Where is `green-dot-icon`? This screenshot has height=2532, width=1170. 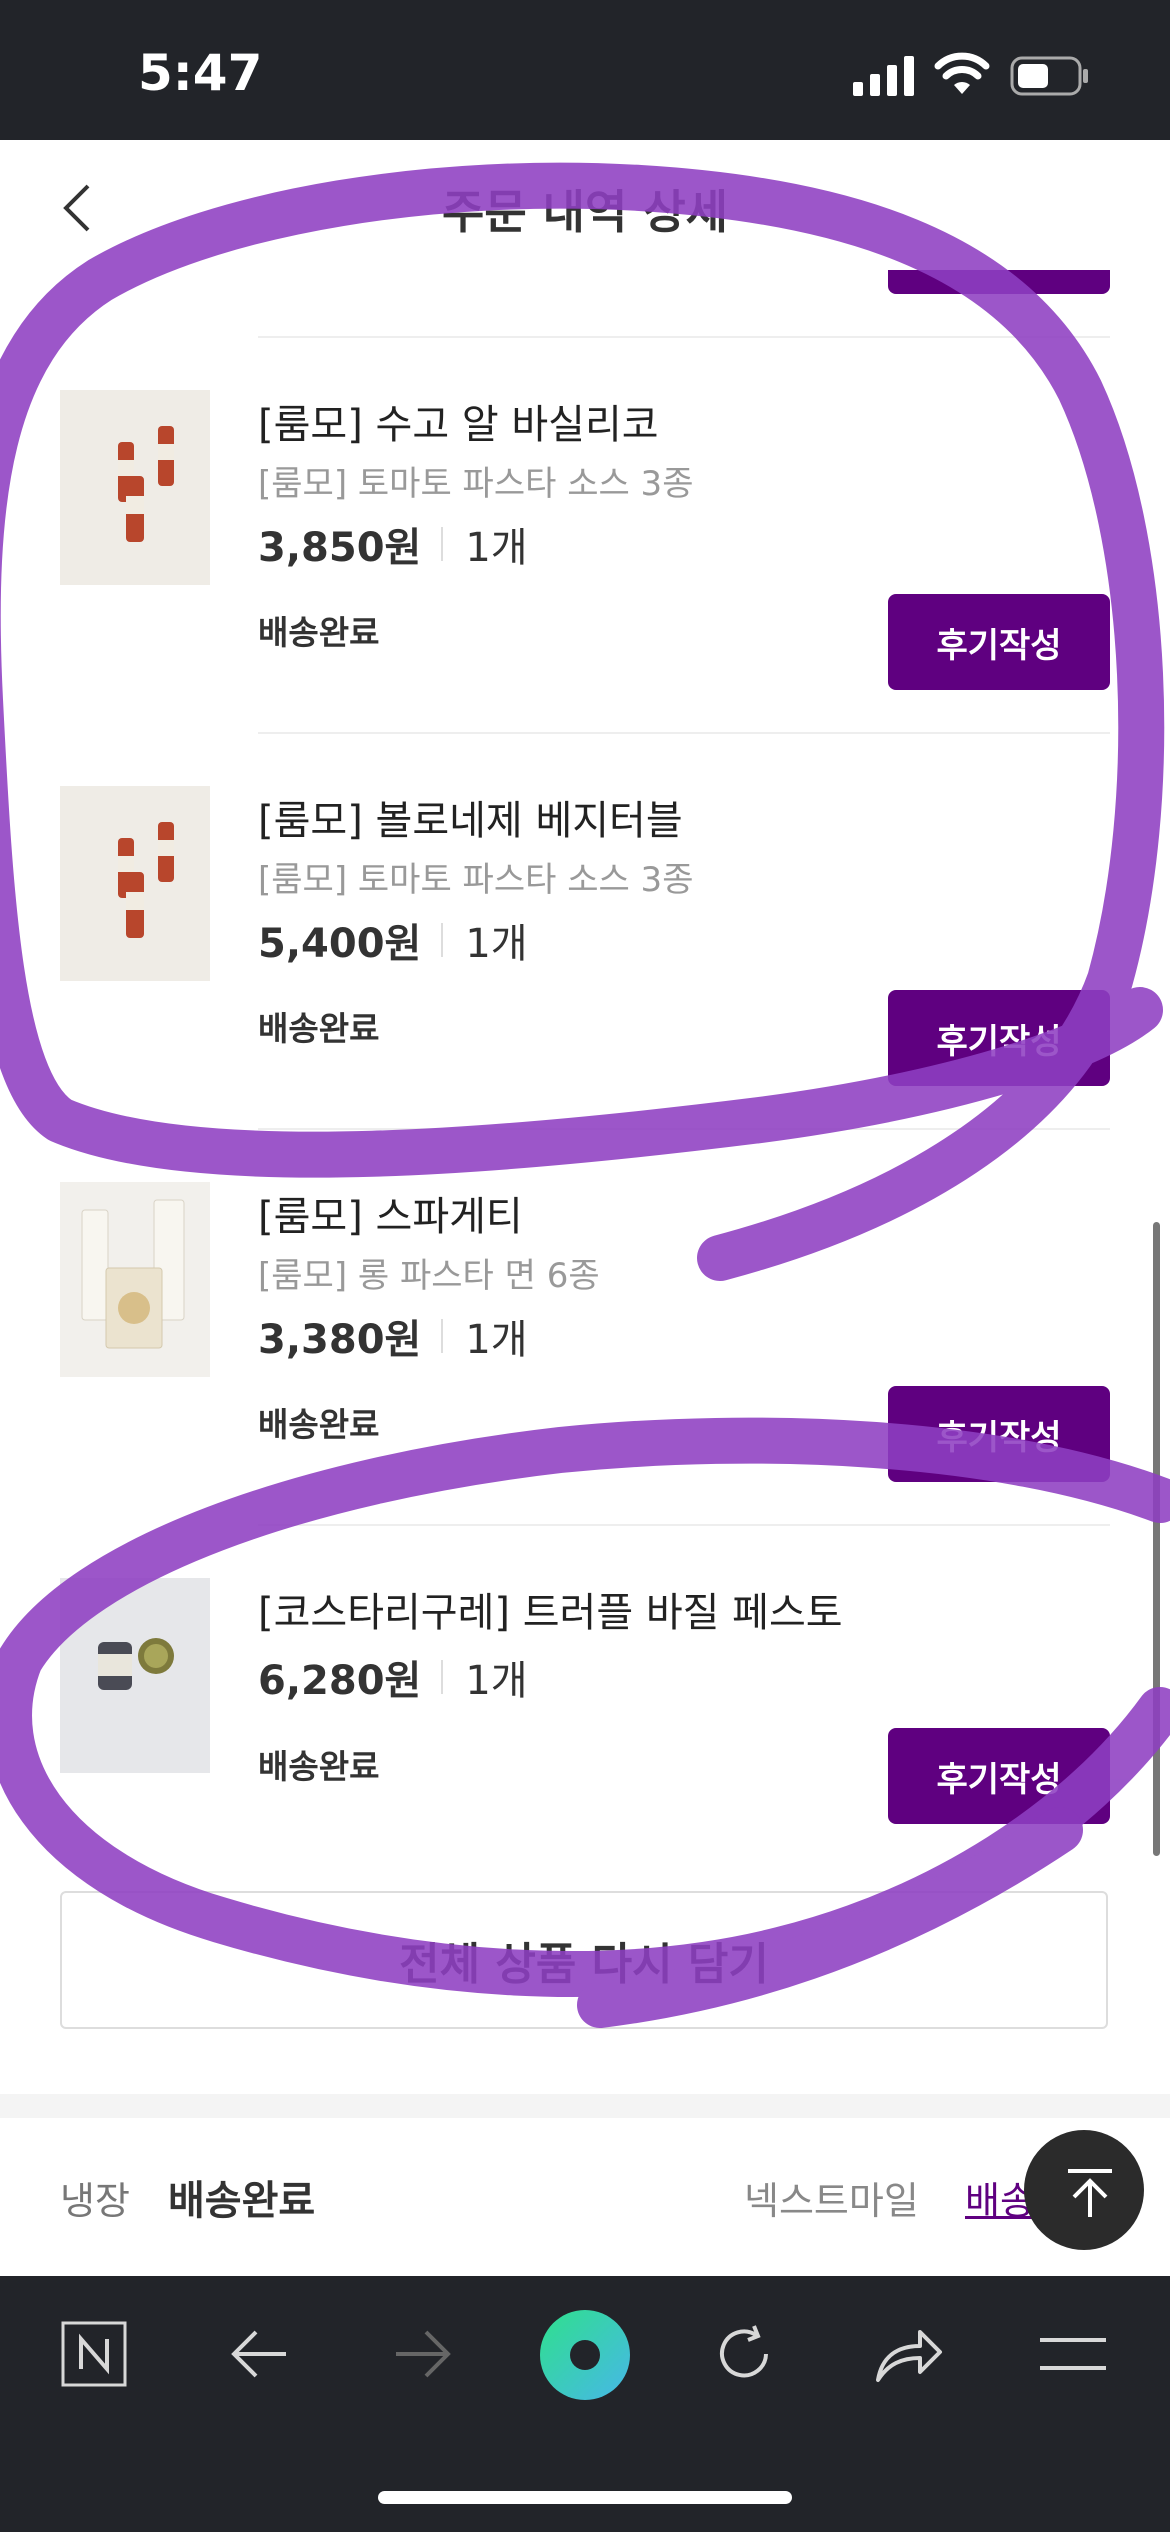
green-dot-icon is located at coordinates (585, 2355).